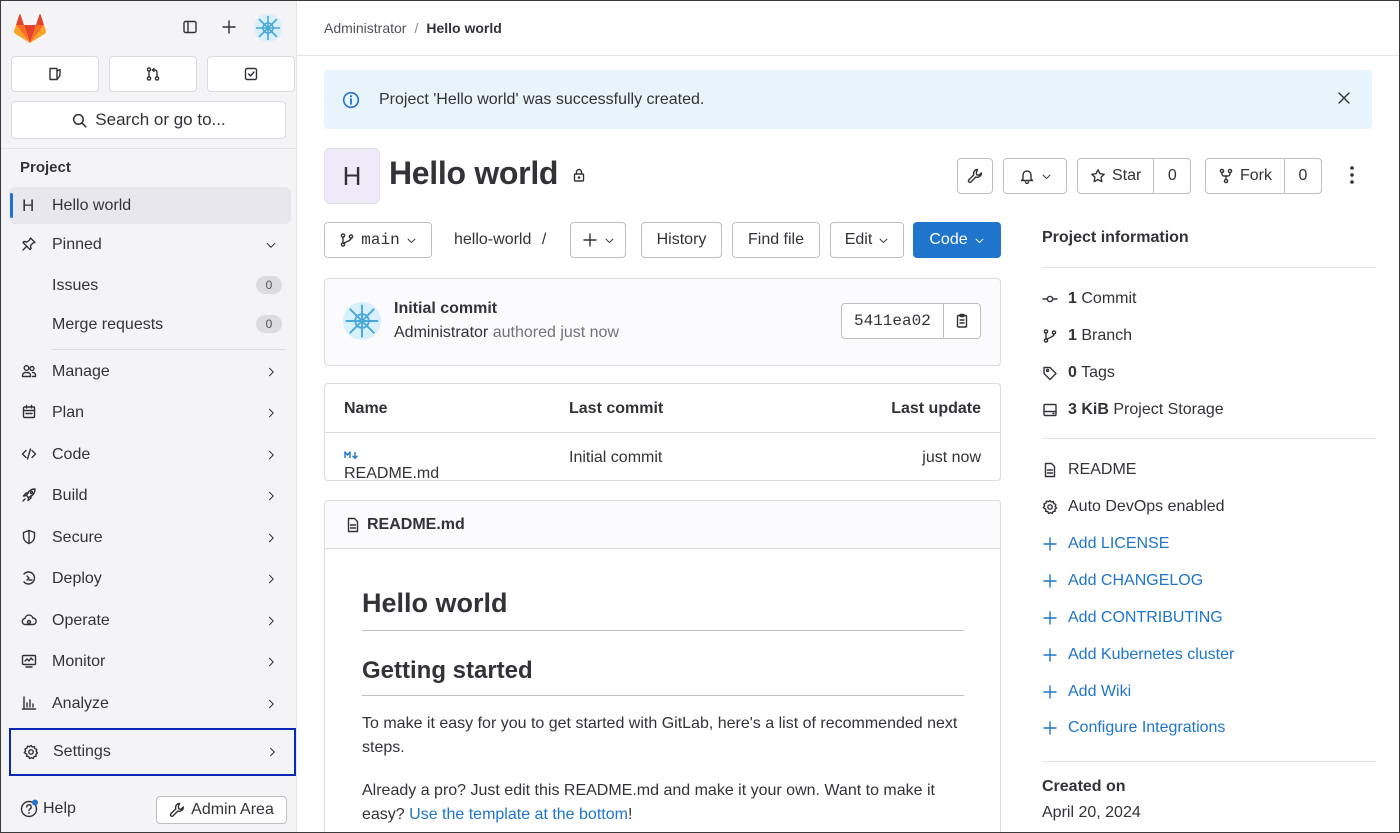  I want to click on tags-link: 0 Tags, so click(1078, 373).